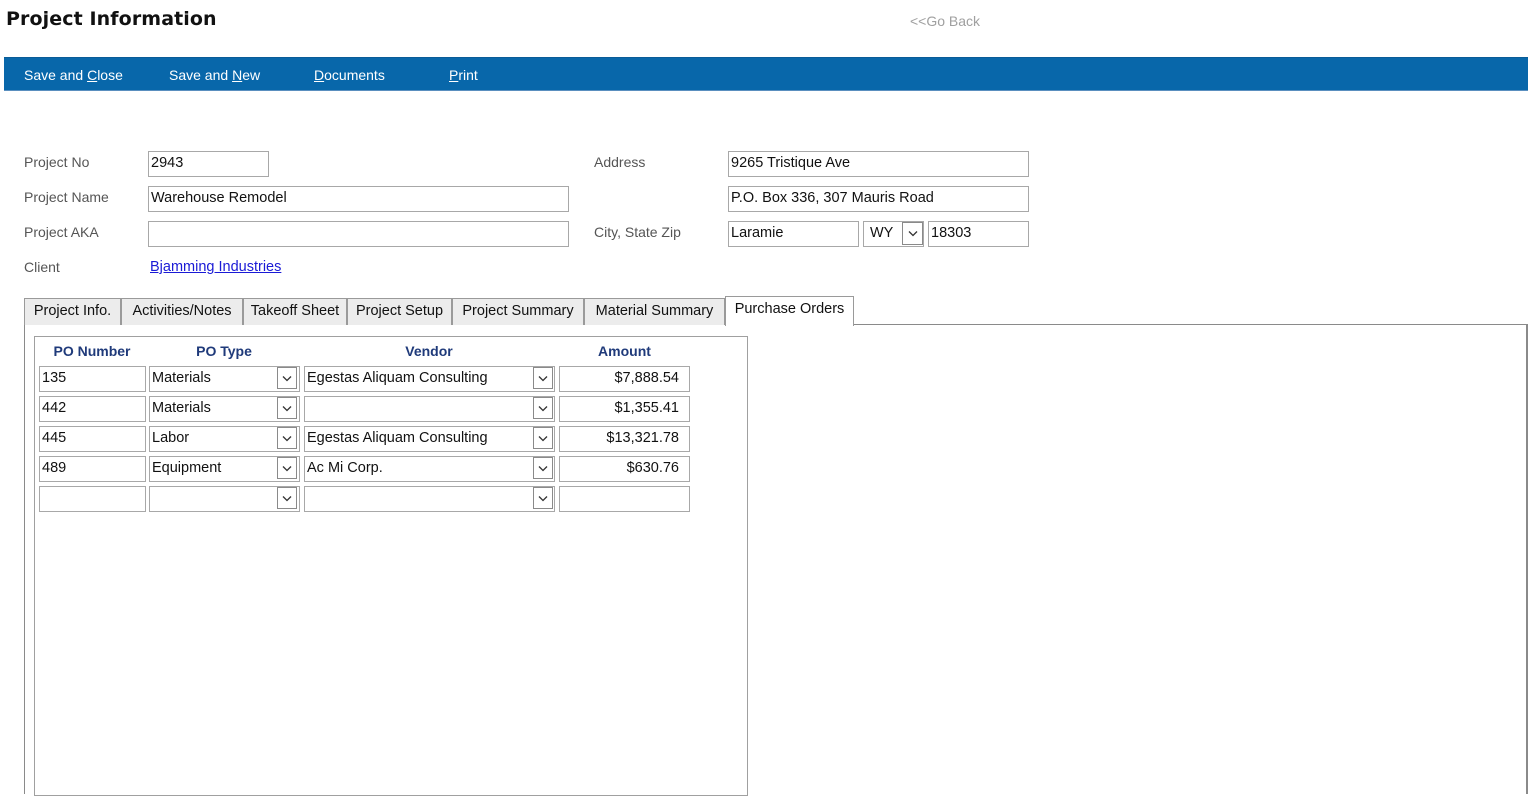 The image size is (1528, 796). Describe the element at coordinates (92, 409) in the screenshot. I see `po-number-field: 442` at that location.